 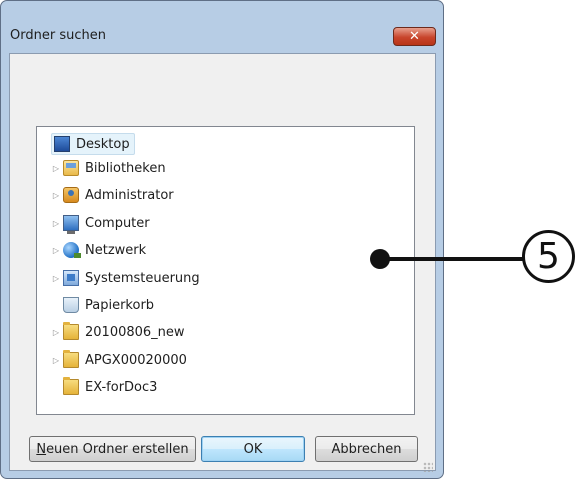 I want to click on cancel-button: Abbrechen, so click(x=366, y=449).